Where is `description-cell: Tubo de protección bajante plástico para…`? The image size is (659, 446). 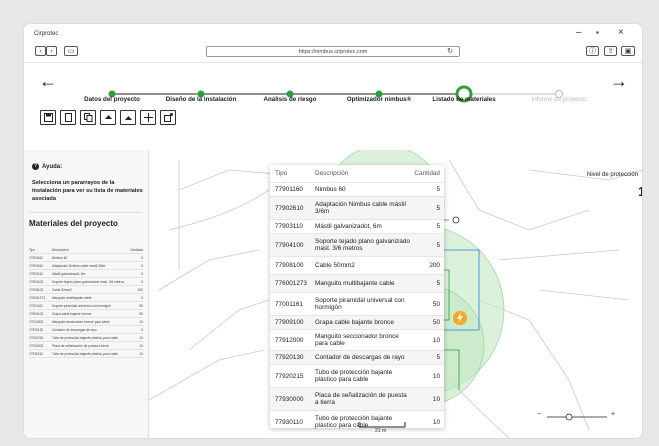 description-cell: Tubo de protección bajante plástico para… is located at coordinates (85, 353).